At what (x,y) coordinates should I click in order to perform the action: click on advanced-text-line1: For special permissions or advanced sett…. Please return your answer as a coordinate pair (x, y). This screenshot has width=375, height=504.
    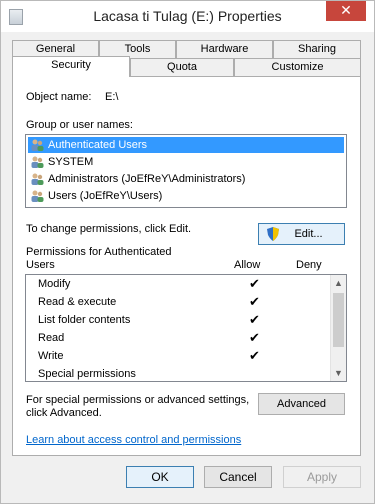
    Looking at the image, I should click on (138, 400).